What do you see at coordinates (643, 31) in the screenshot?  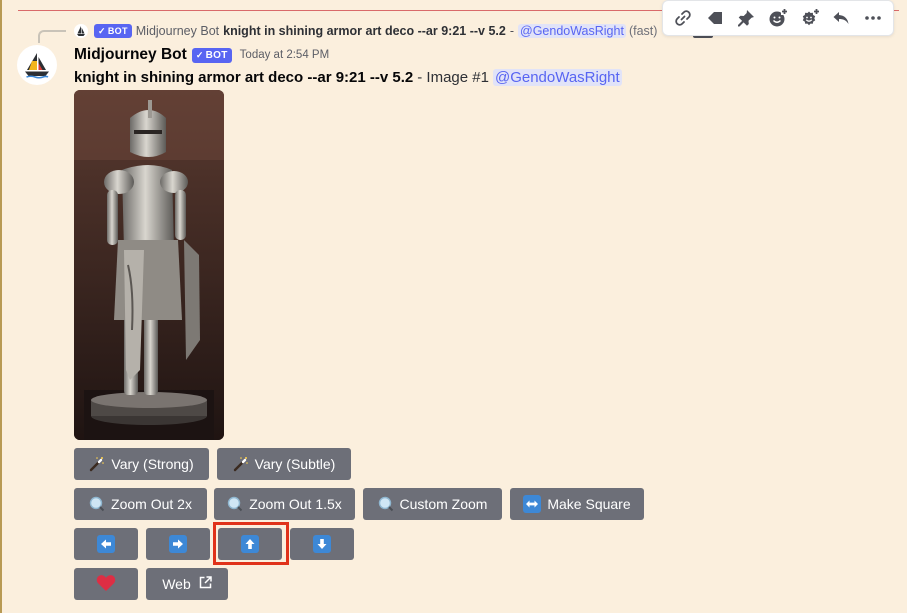 I see `reply-mode: (fast)` at bounding box center [643, 31].